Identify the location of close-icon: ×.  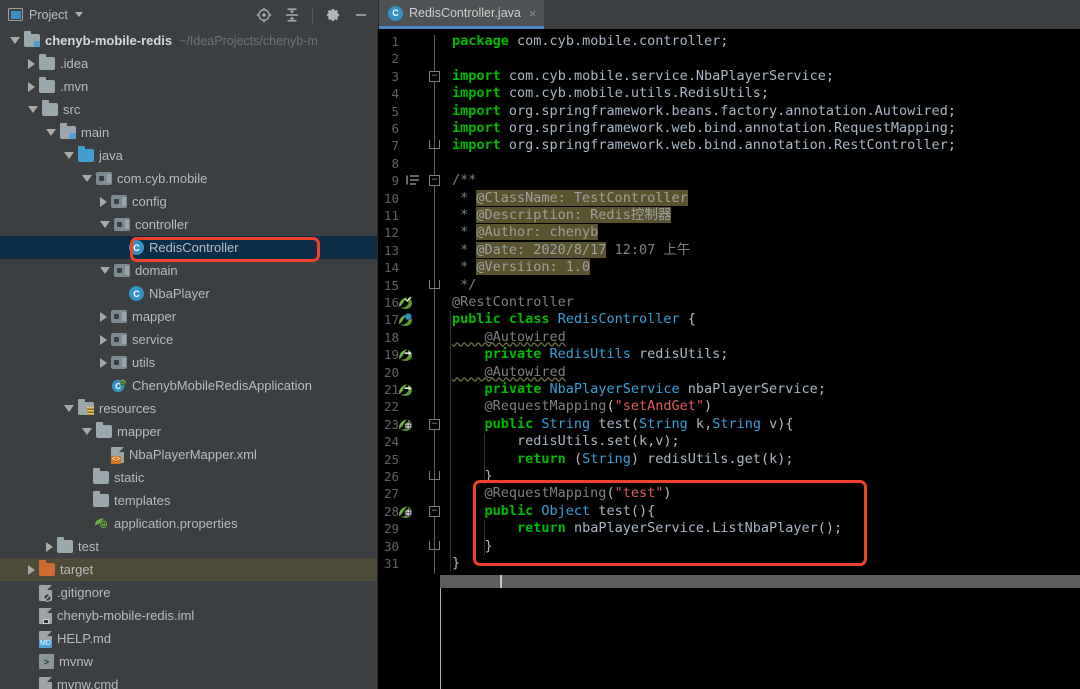
(533, 13).